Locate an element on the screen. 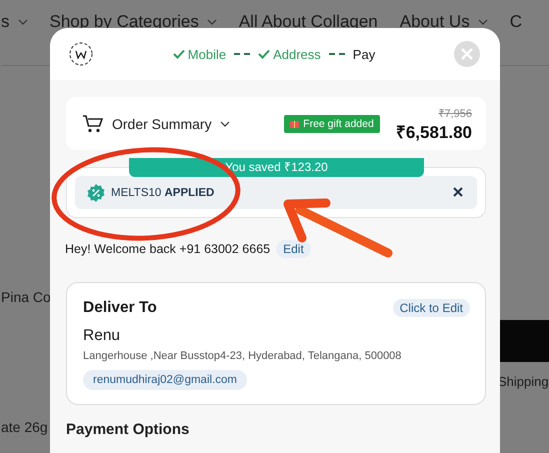 The height and width of the screenshot is (453, 549). nav-link: C is located at coordinates (516, 22).